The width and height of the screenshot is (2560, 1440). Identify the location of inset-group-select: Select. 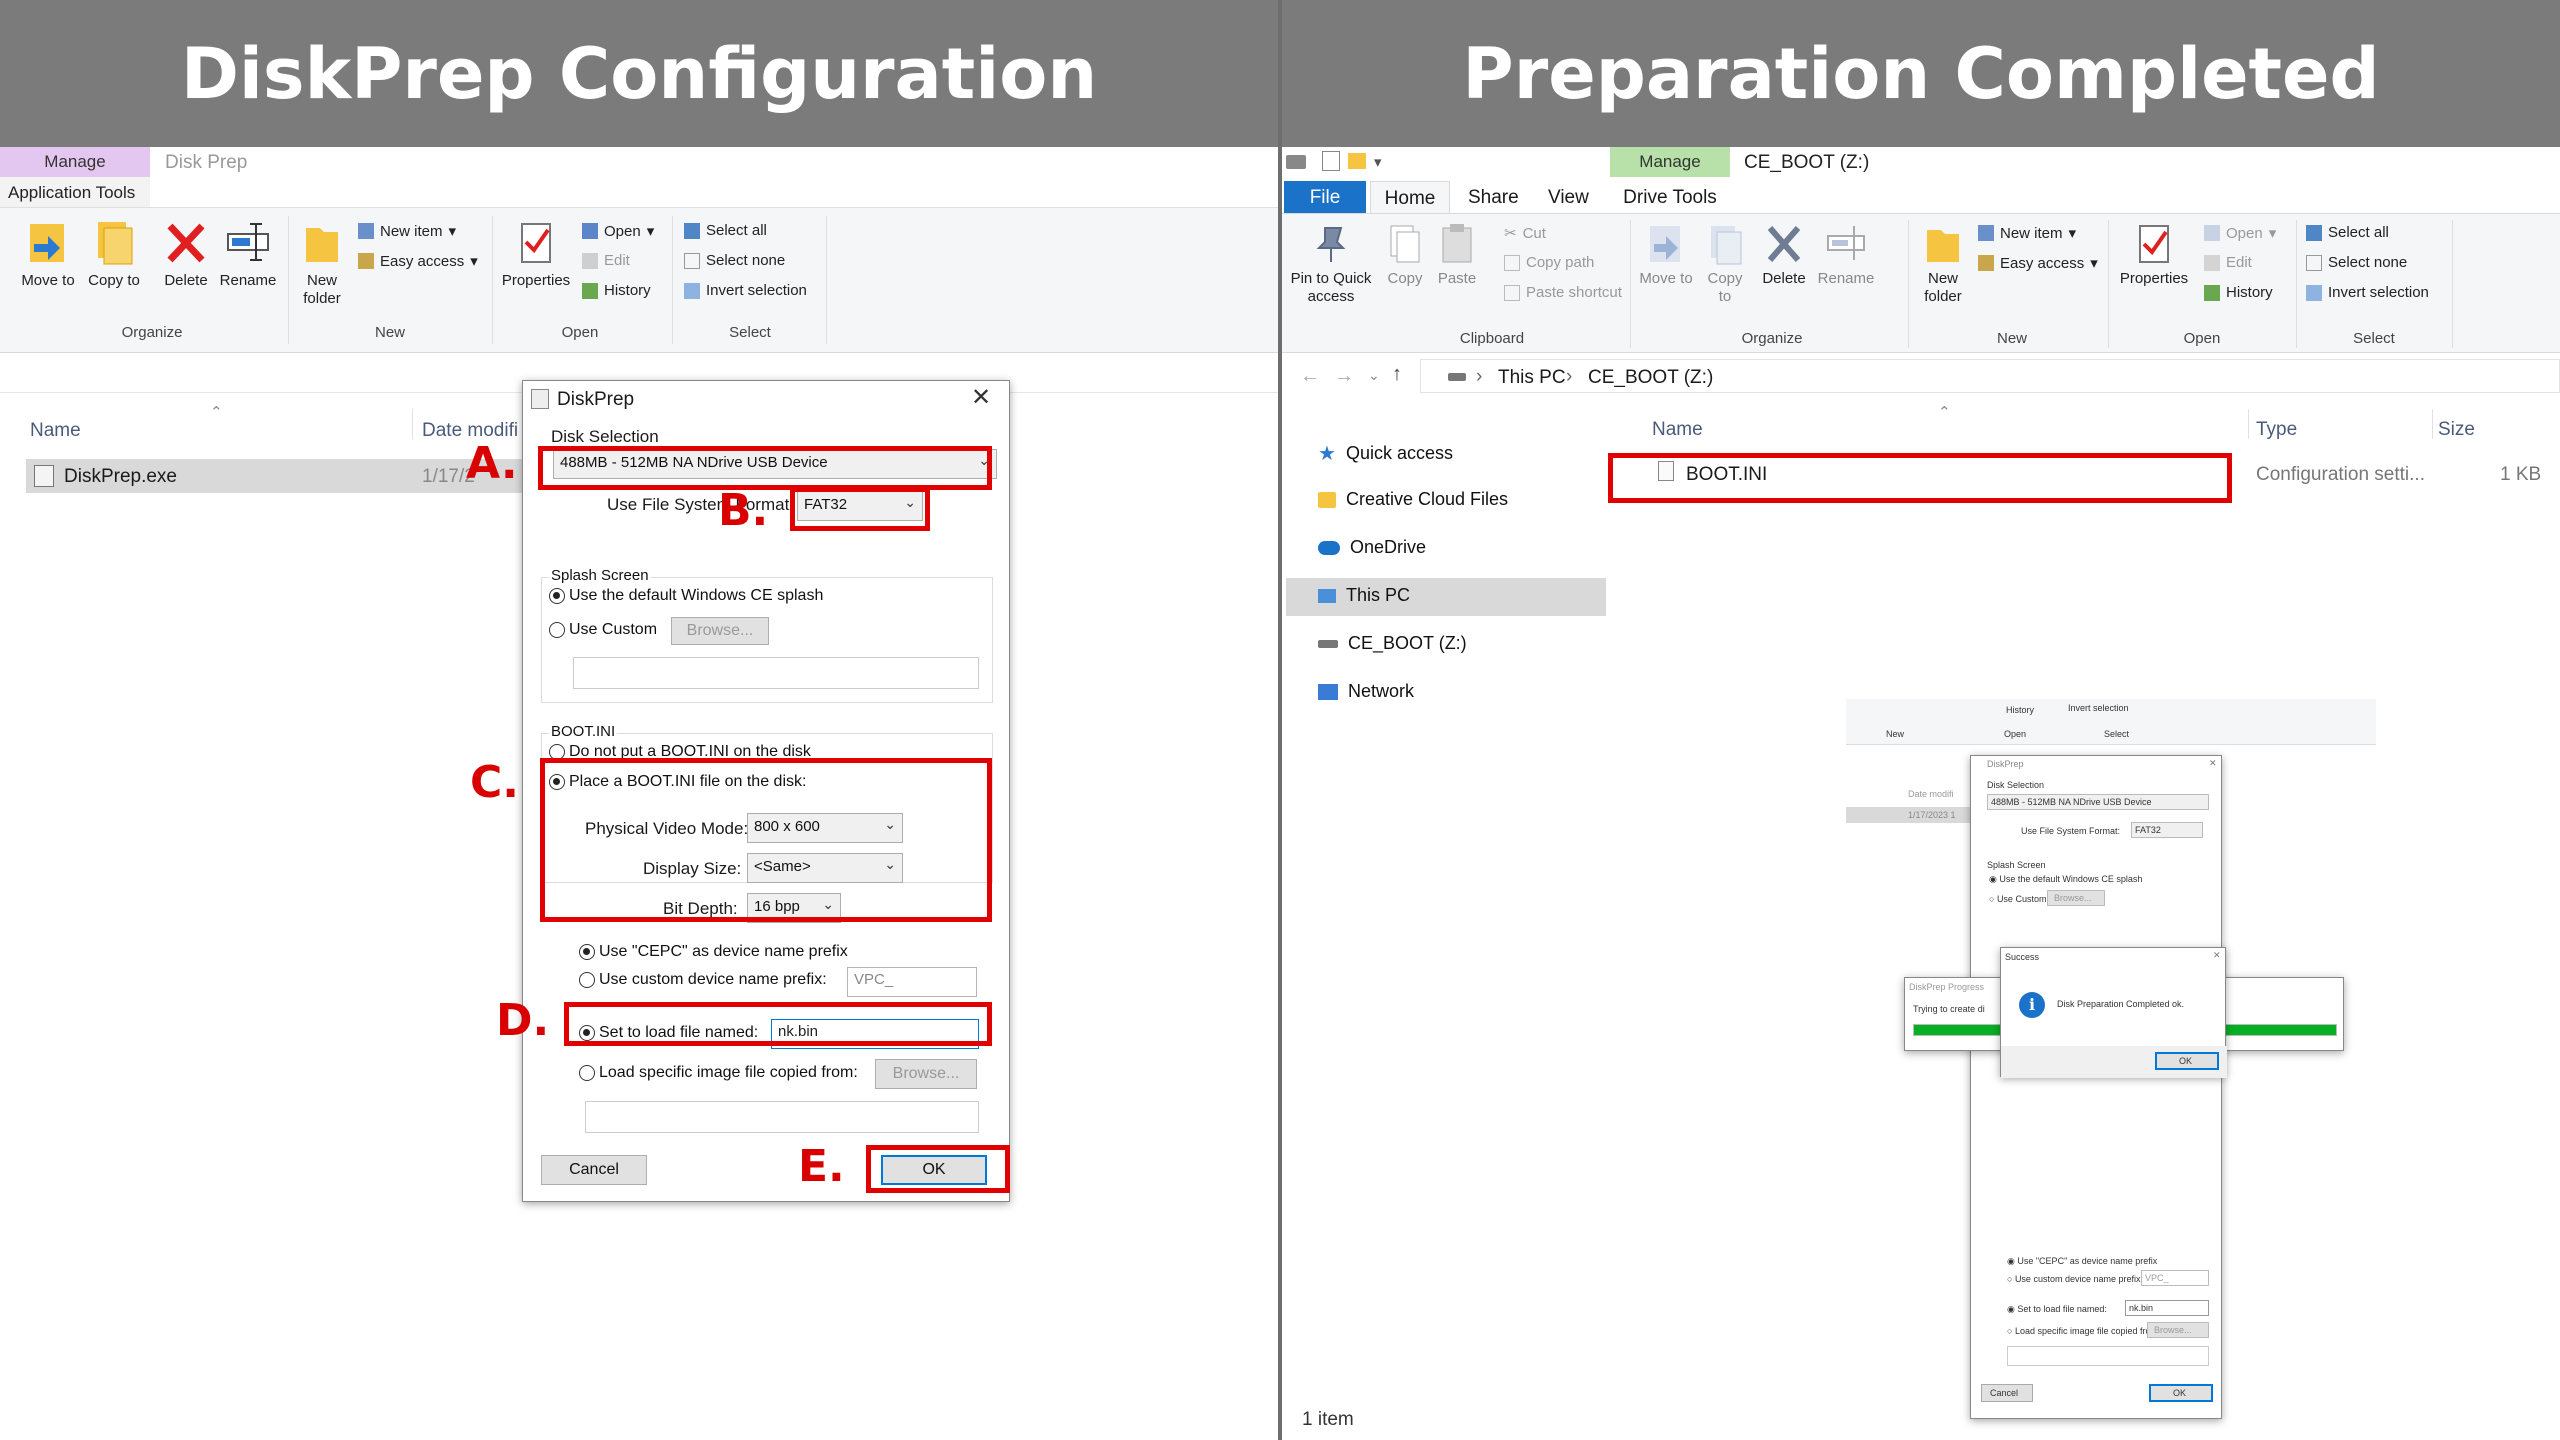
(2117, 734).